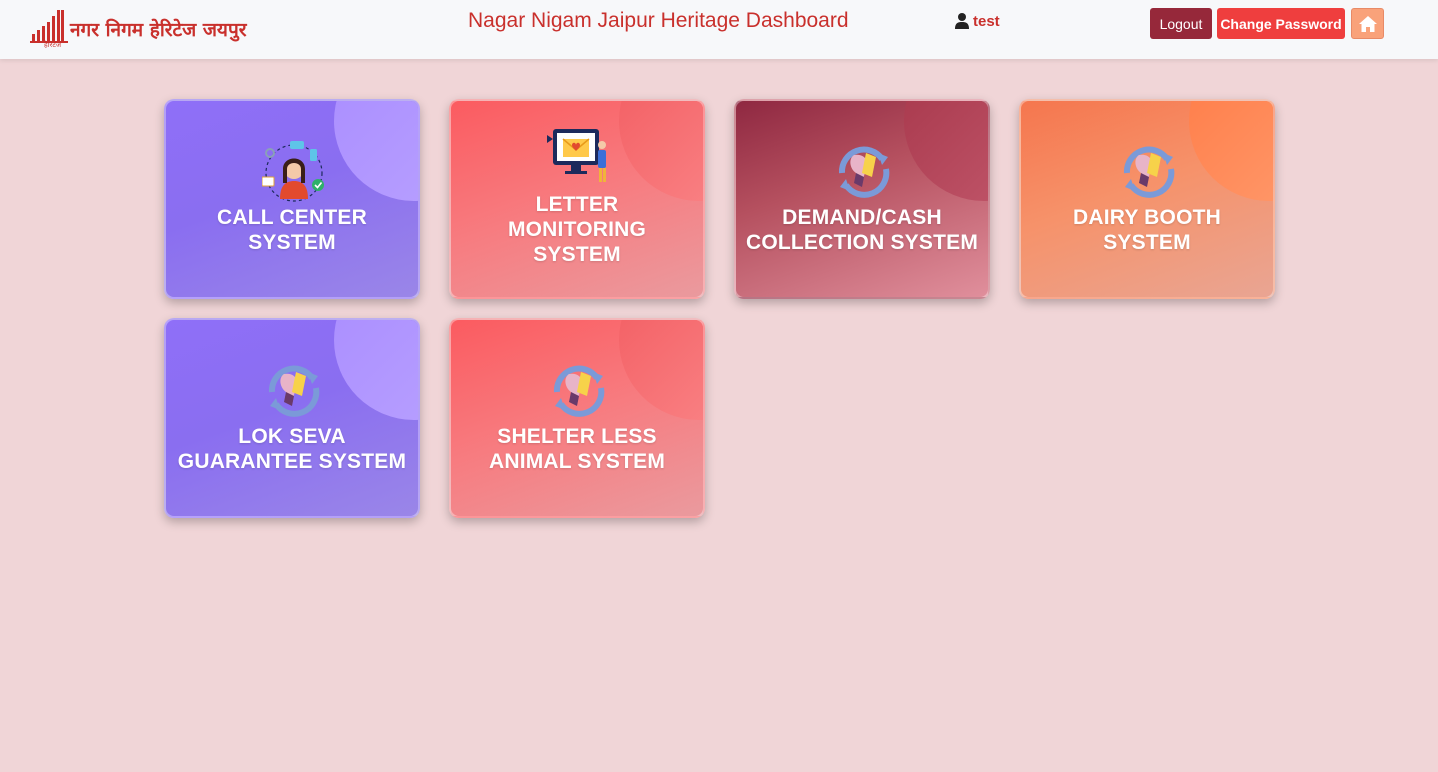  I want to click on card-dairy-booth-system: DAIRY BOOTH SYSTEM, so click(1147, 199).